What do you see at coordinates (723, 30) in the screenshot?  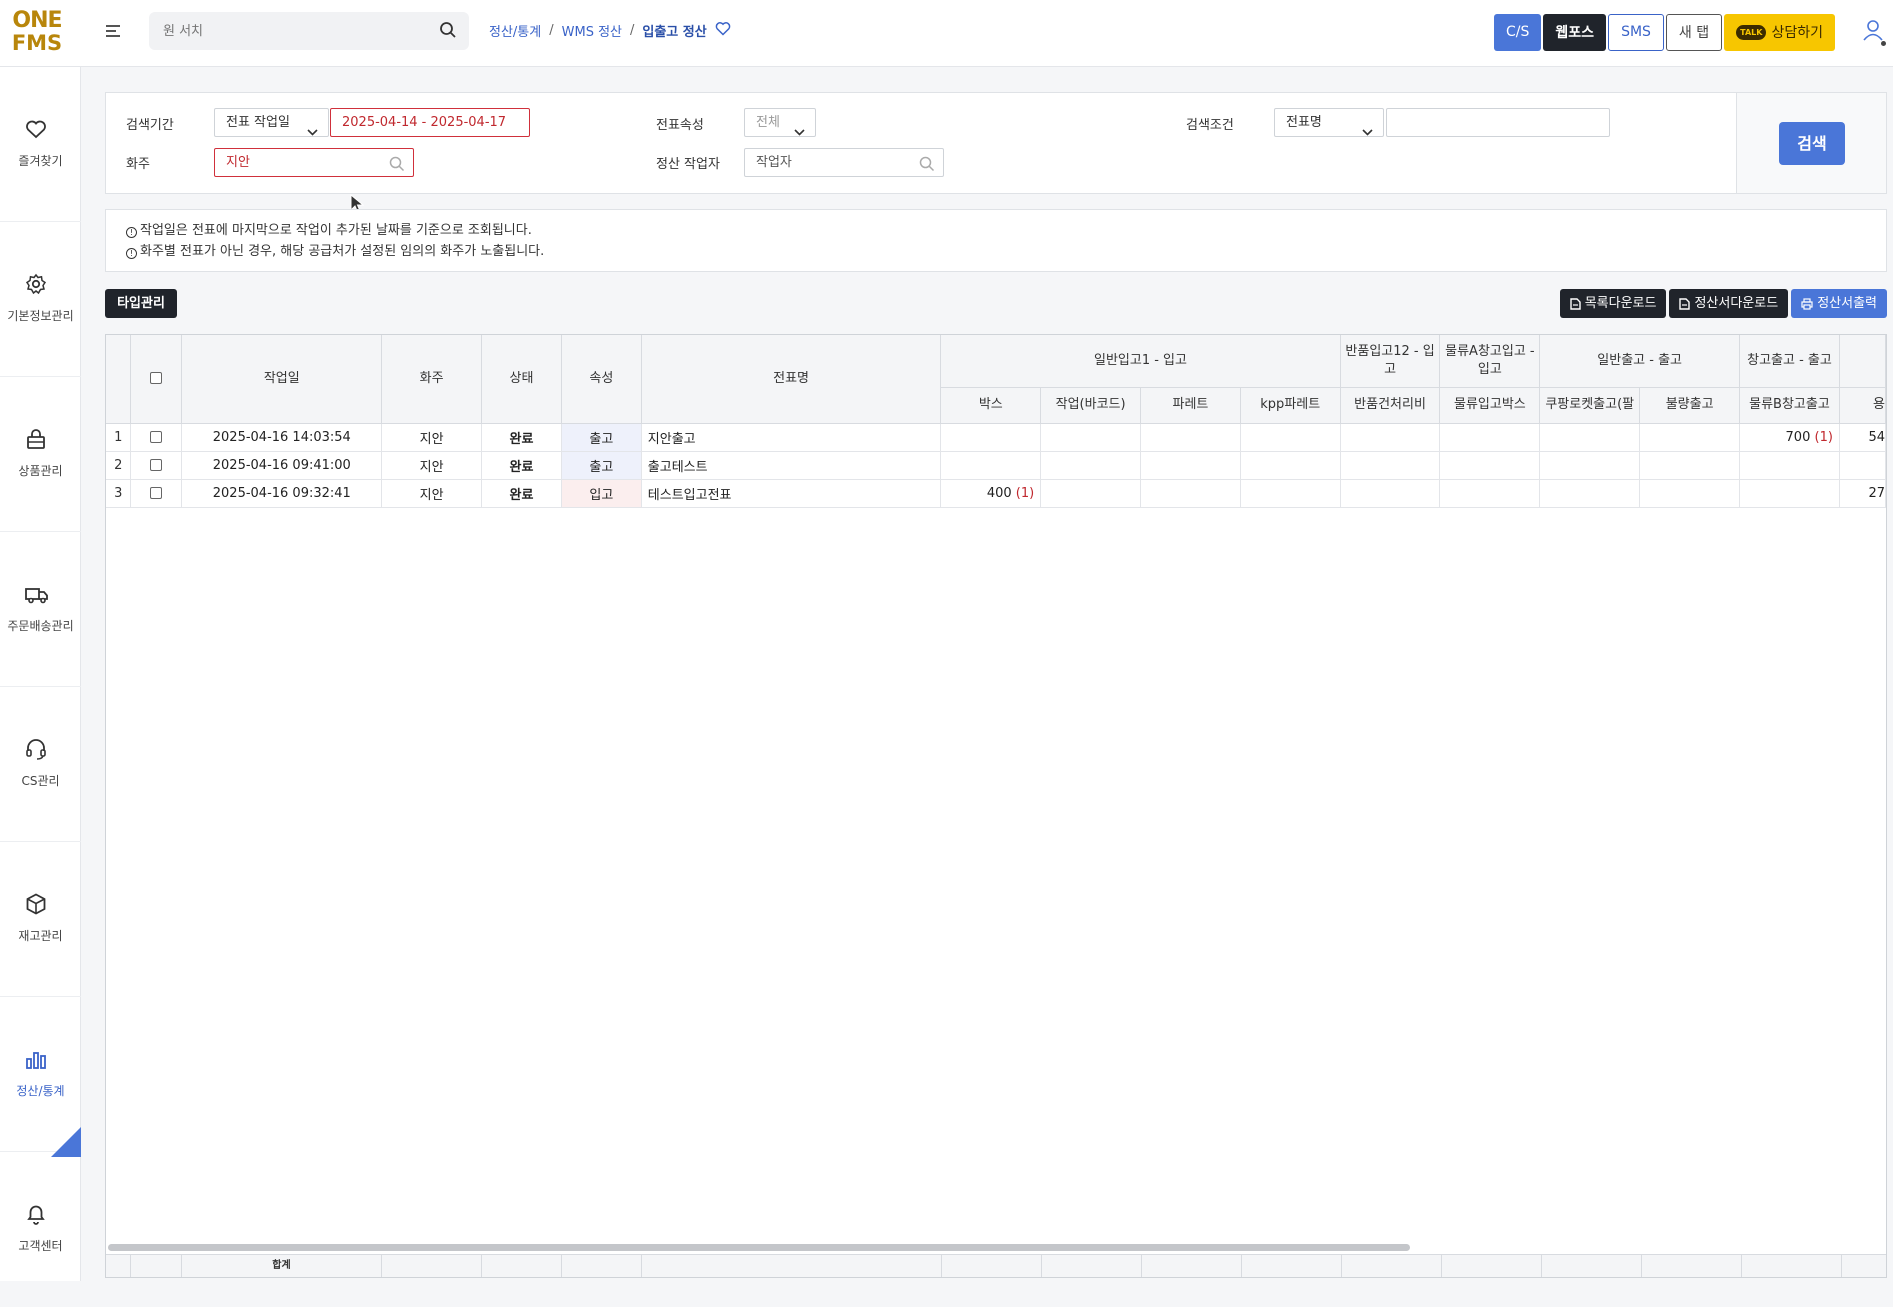 I see `favorite-heart-icon` at bounding box center [723, 30].